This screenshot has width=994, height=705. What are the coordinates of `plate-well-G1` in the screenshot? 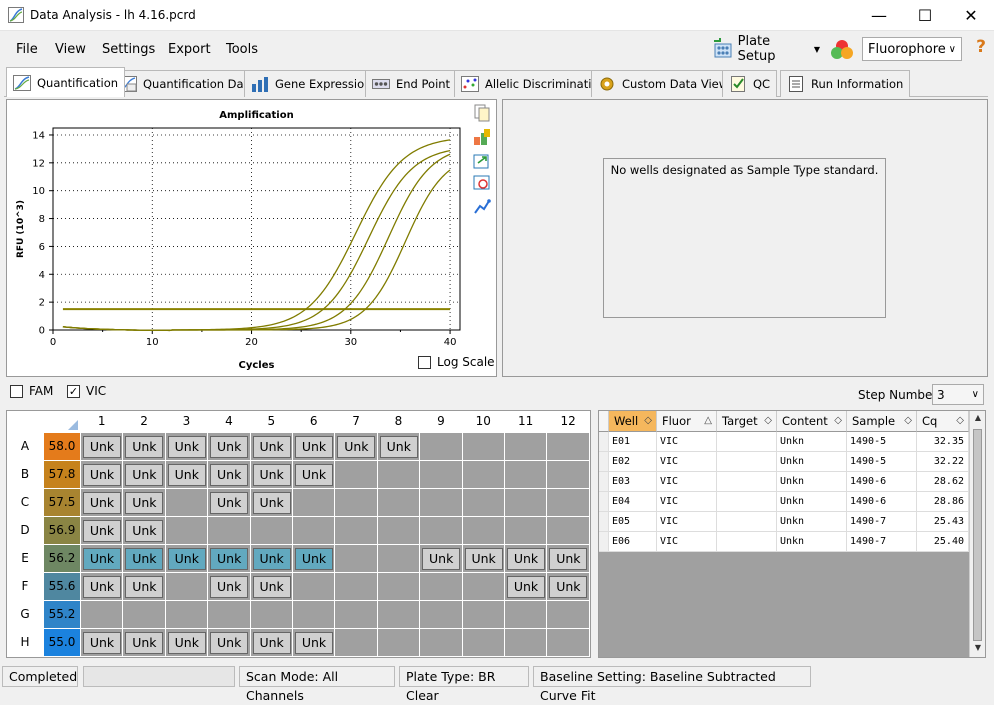 It's located at (102, 615).